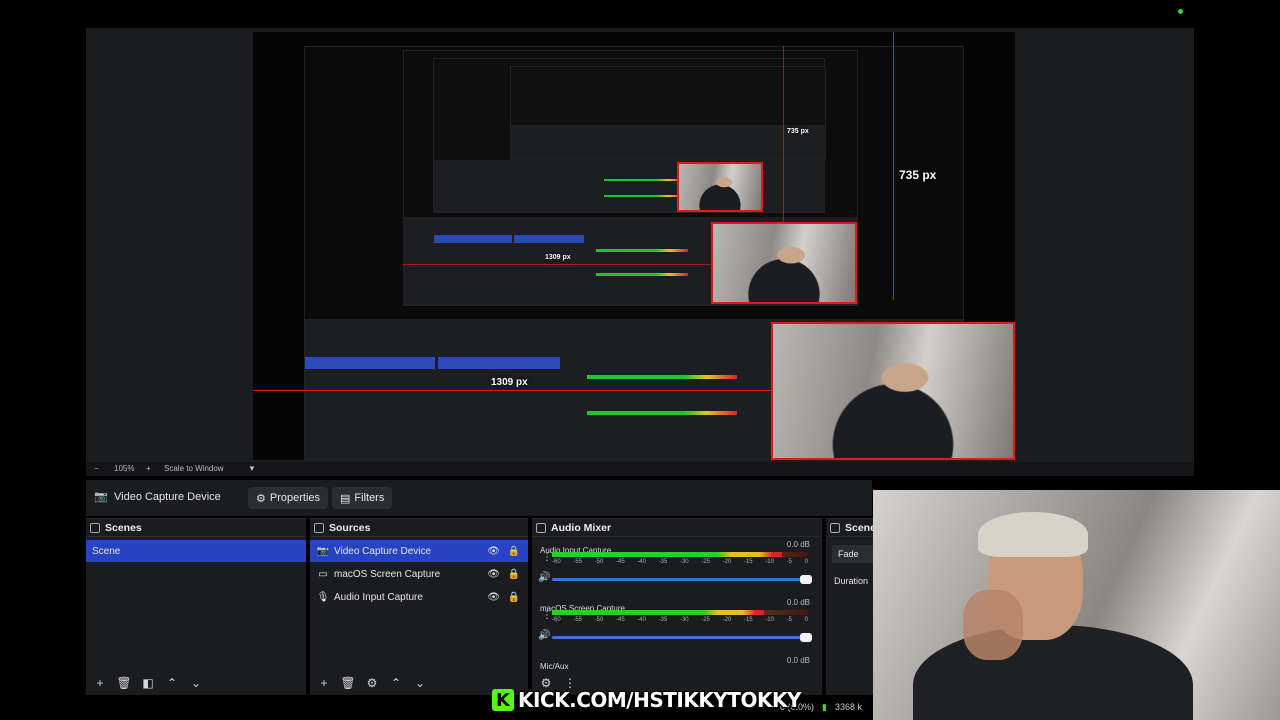  I want to click on scenes-dock-header: Scenes, so click(196, 528).